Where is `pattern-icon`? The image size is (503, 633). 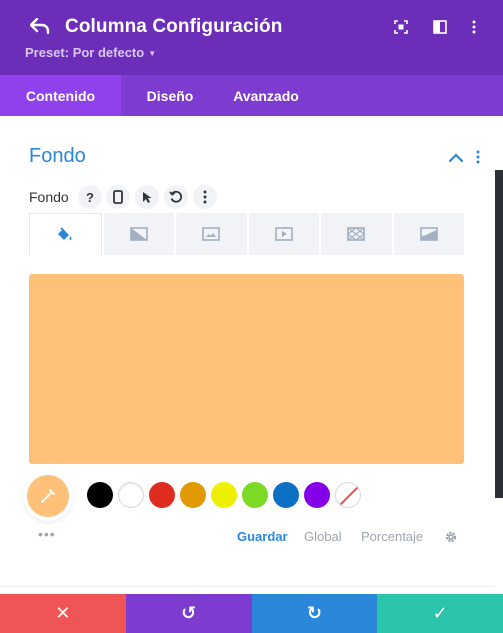
pattern-icon is located at coordinates (356, 234).